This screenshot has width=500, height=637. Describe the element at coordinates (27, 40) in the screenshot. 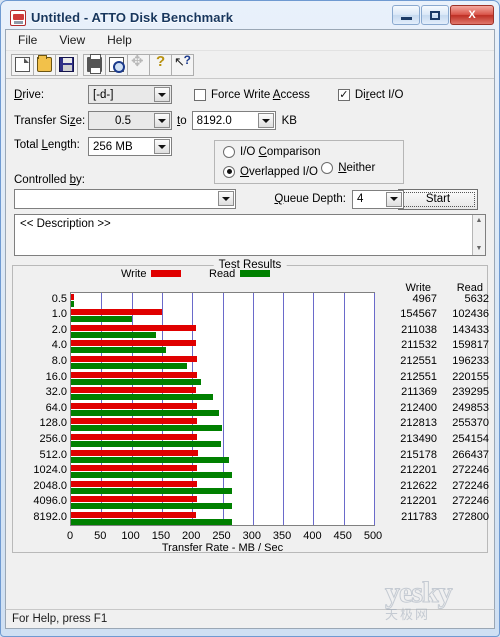

I see `menu-item-file: File` at that location.